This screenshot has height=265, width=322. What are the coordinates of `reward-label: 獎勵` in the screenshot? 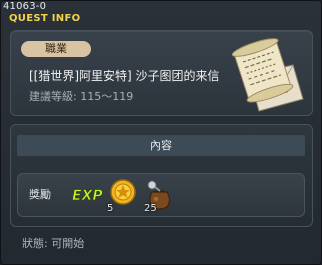 It's located at (40, 194).